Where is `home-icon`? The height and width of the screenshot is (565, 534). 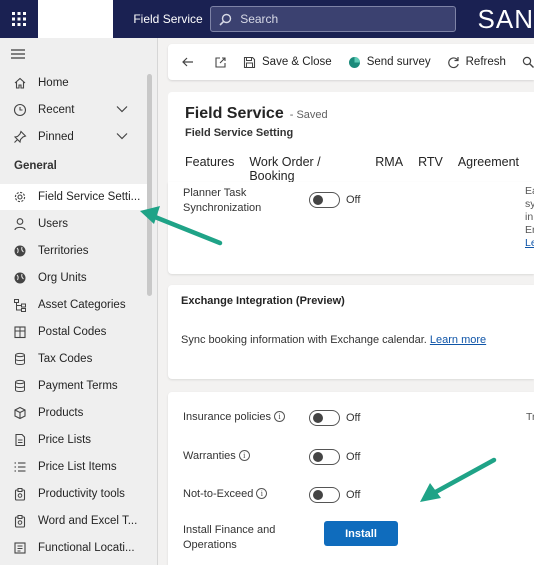
home-icon is located at coordinates (20, 83).